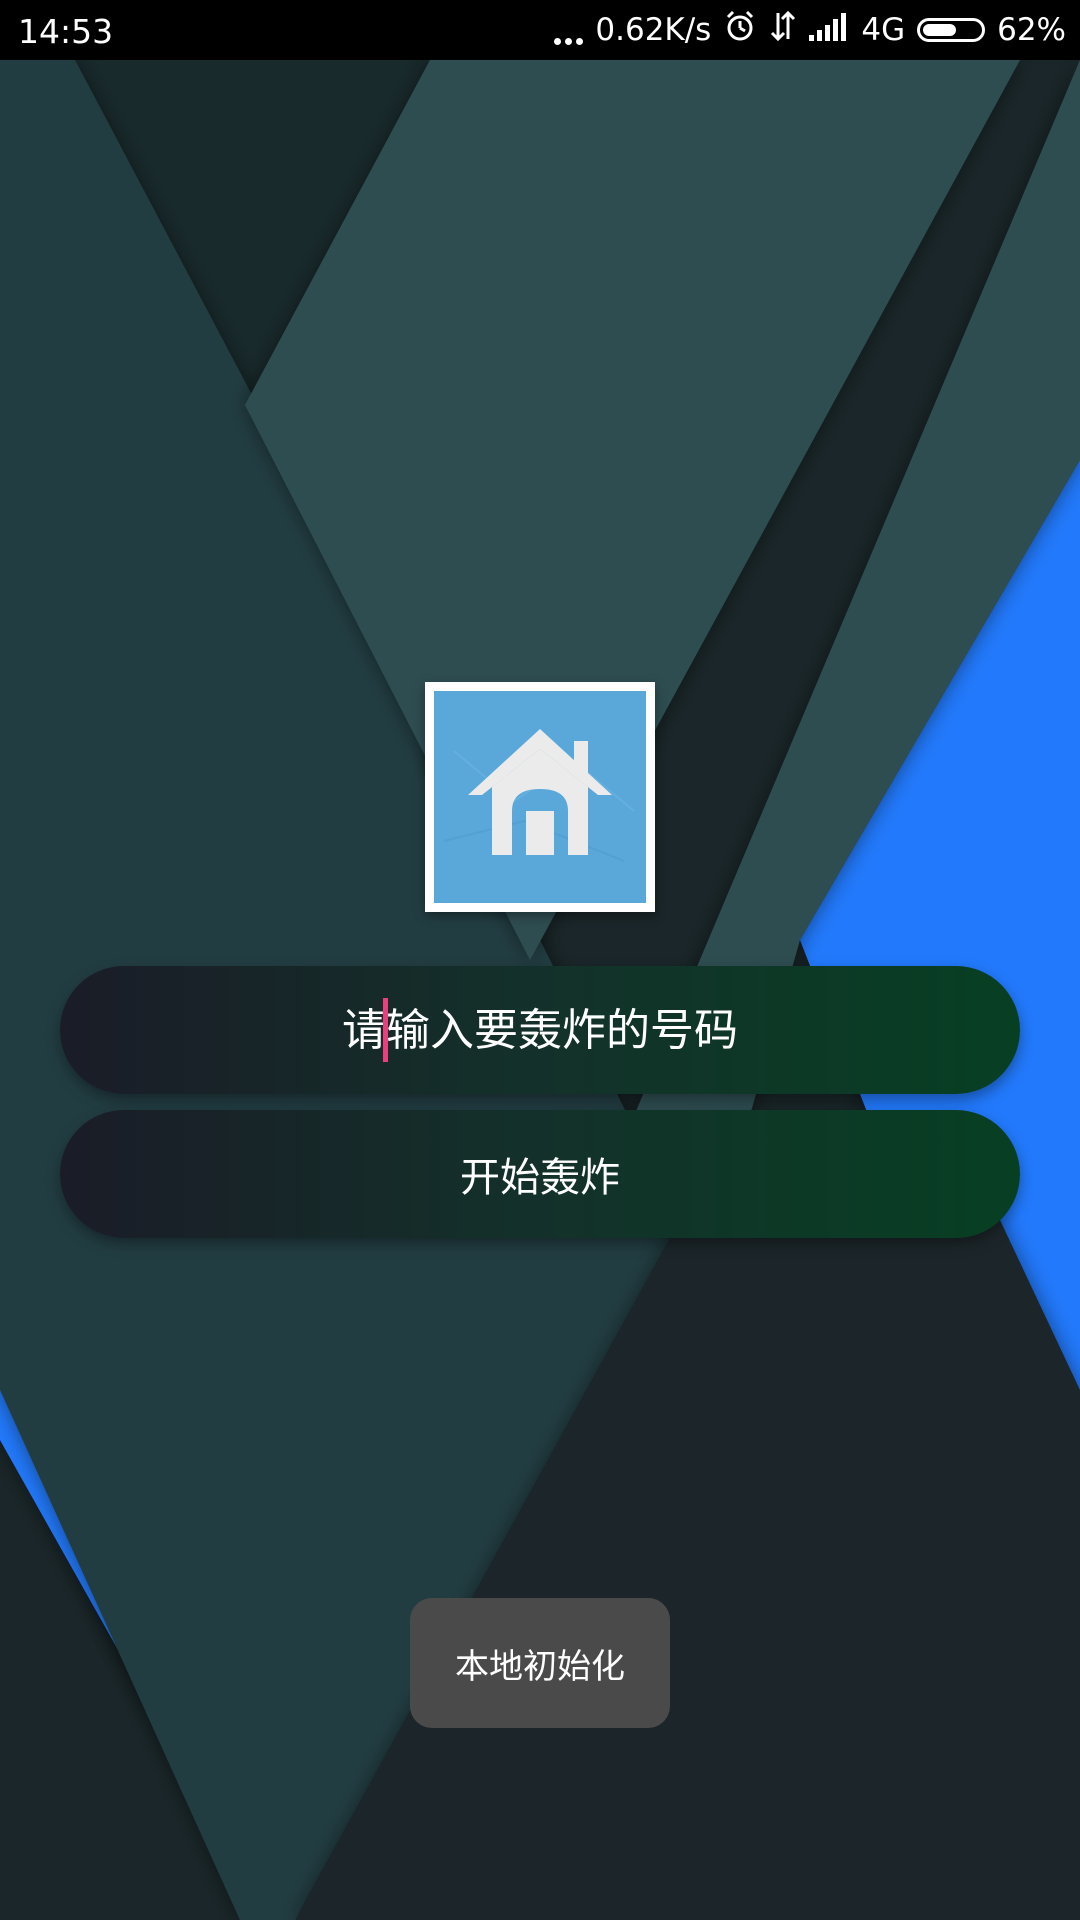 The image size is (1080, 1920). Describe the element at coordinates (540, 1666) in the screenshot. I see `toast-text: 本地初始化` at that location.